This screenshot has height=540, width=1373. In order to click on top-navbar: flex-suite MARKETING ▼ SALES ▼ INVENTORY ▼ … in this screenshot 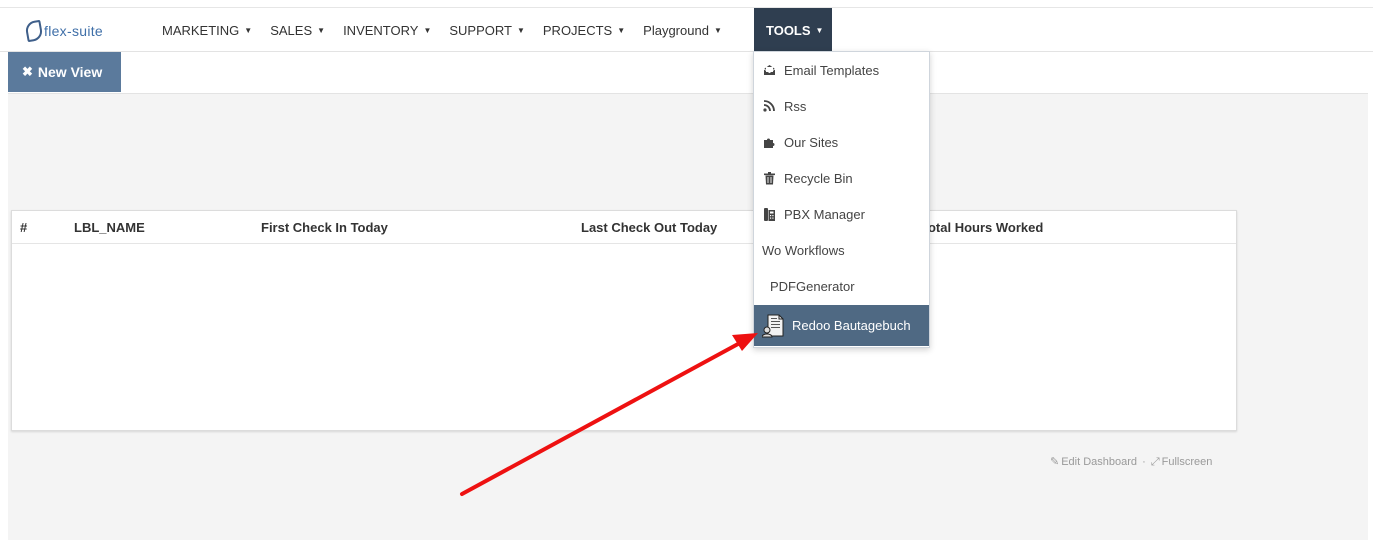, I will do `click(686, 30)`.